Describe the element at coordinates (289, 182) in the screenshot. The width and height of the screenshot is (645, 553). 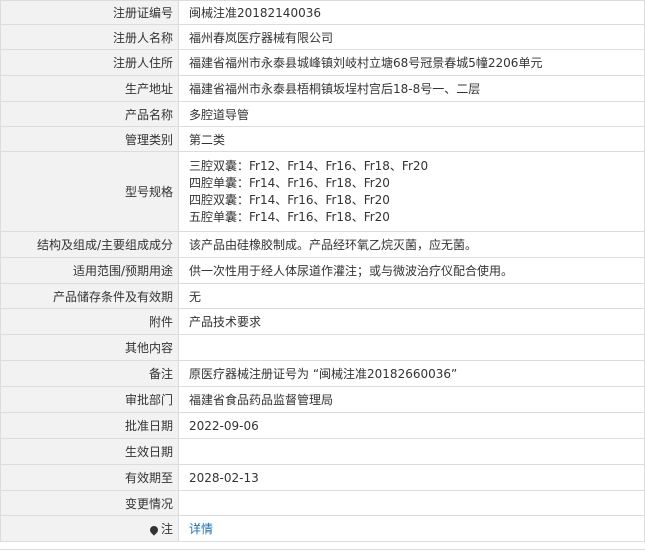
I see `model-spec-line: 四腔单囊：Fr14、Fr16、Fr18、Fr20` at that location.